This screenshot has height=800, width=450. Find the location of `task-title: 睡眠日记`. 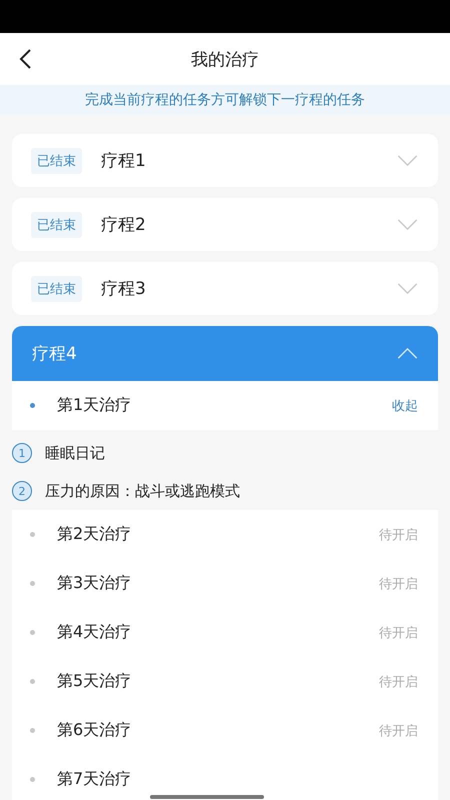

task-title: 睡眠日记 is located at coordinates (75, 453).